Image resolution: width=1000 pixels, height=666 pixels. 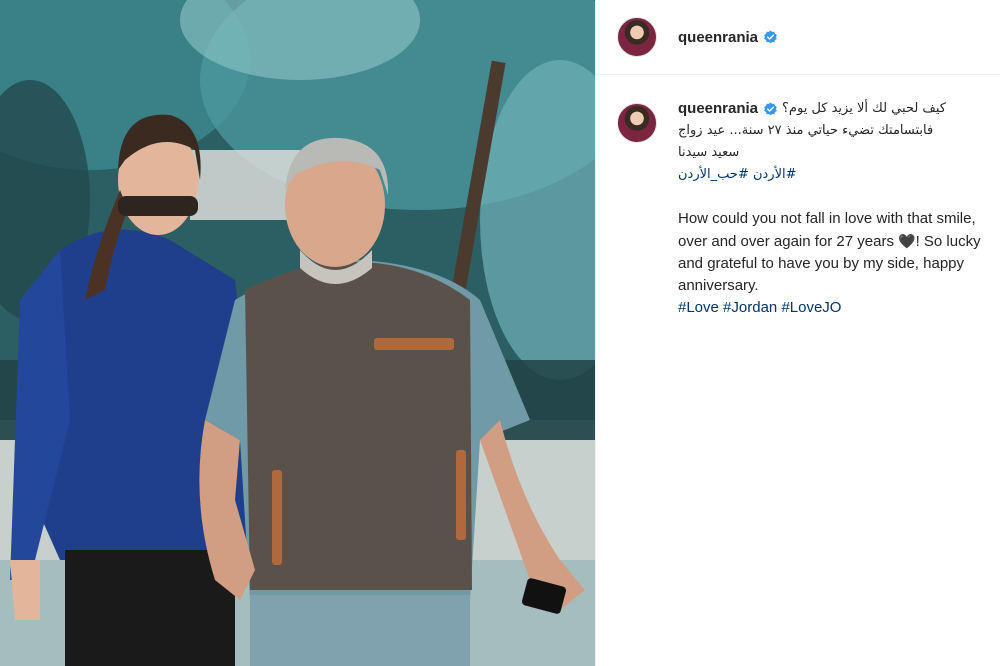 I want to click on hashtags-english: #Love #Jordan #LoveJO, so click(x=832, y=308).